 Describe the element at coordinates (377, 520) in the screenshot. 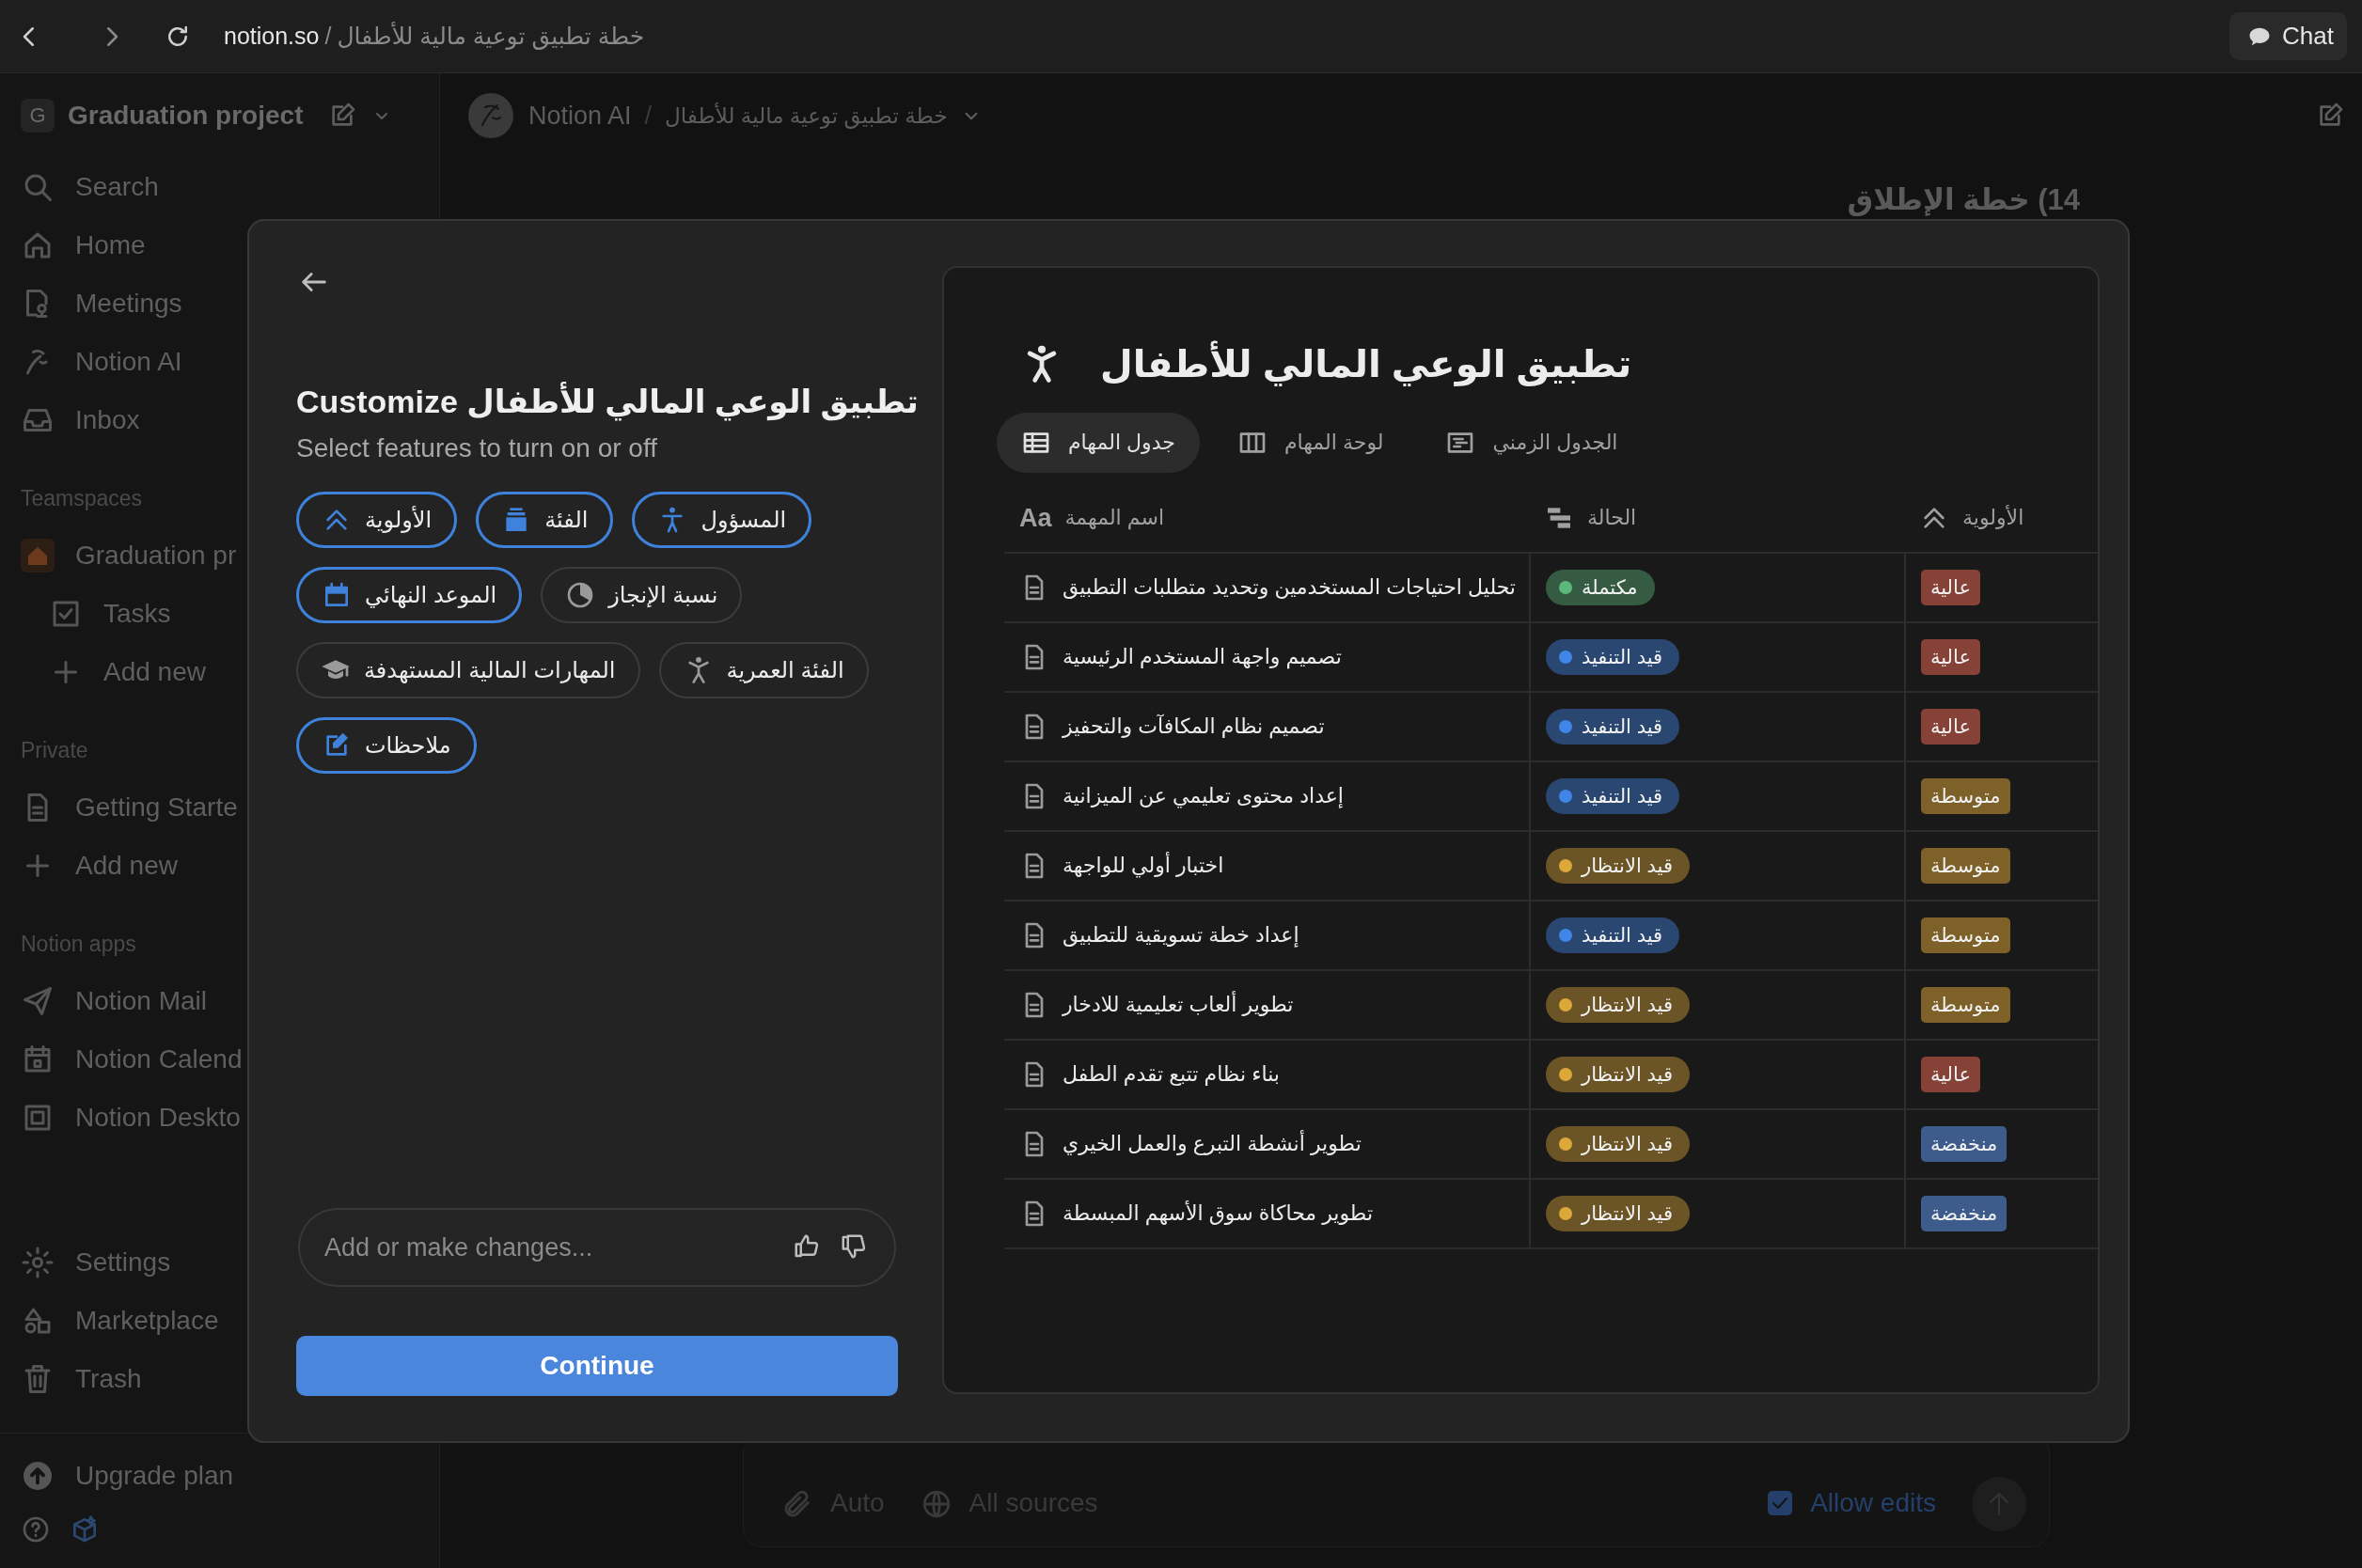

I see `feature-toggle-chip: الأولوية` at that location.